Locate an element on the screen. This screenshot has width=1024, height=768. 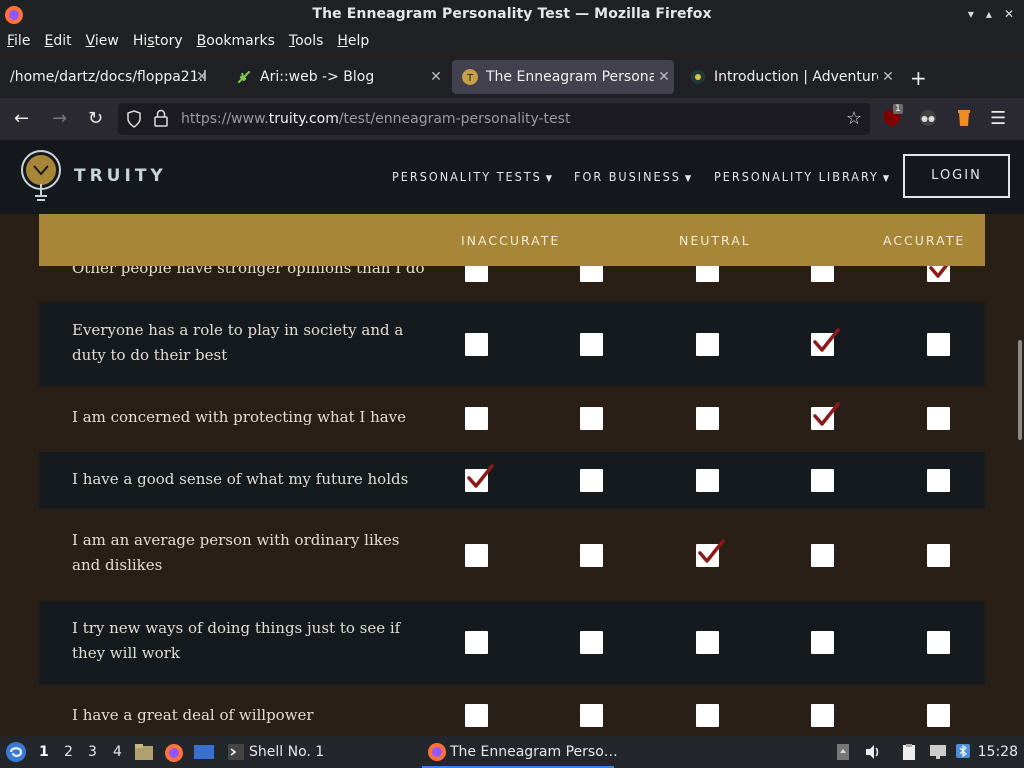
menu-bookmarks: Bookmarks is located at coordinates (236, 42).